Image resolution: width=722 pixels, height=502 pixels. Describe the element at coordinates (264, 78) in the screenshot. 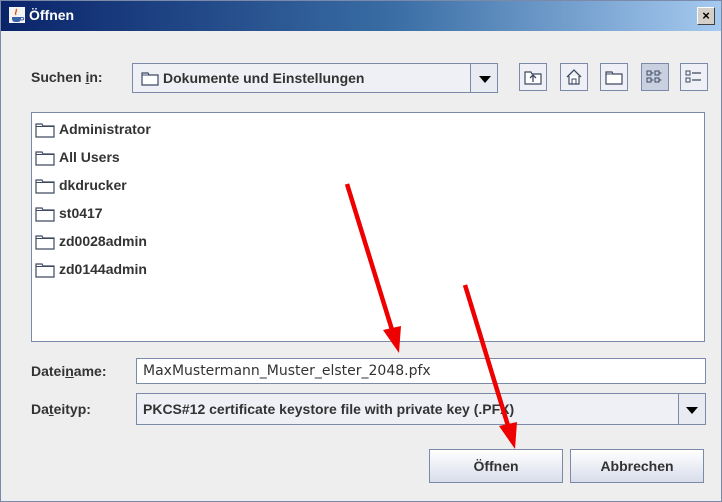

I see `look-in-value: Dokumente und Einstellungen` at that location.